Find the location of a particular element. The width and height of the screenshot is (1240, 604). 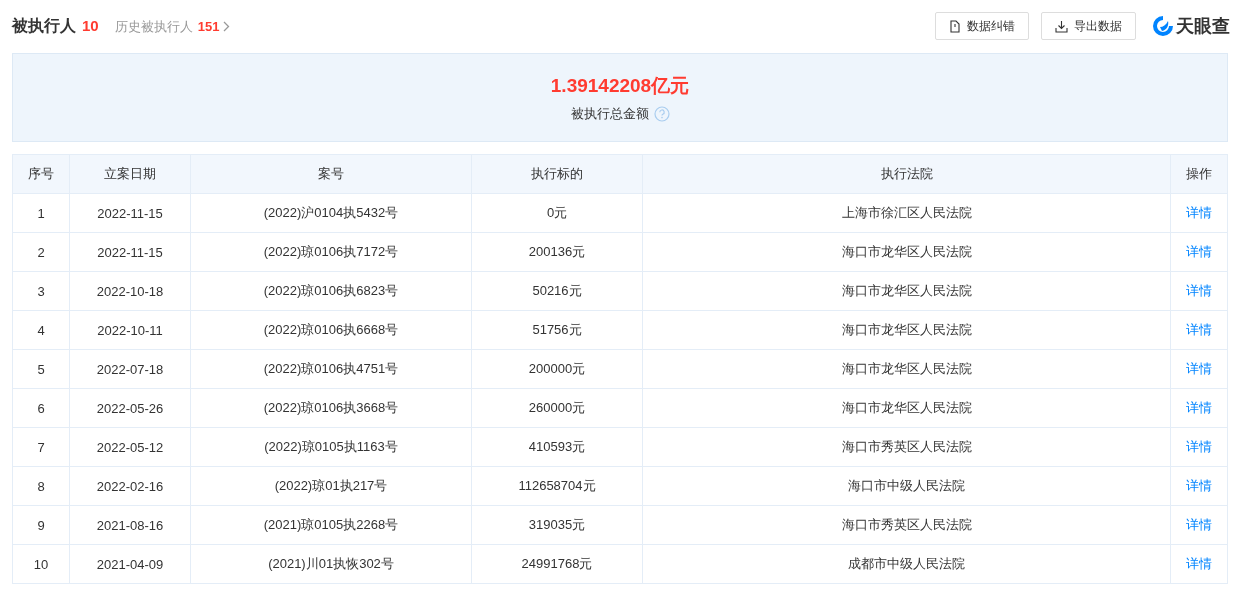

table-cell: 7 is located at coordinates (41, 447).